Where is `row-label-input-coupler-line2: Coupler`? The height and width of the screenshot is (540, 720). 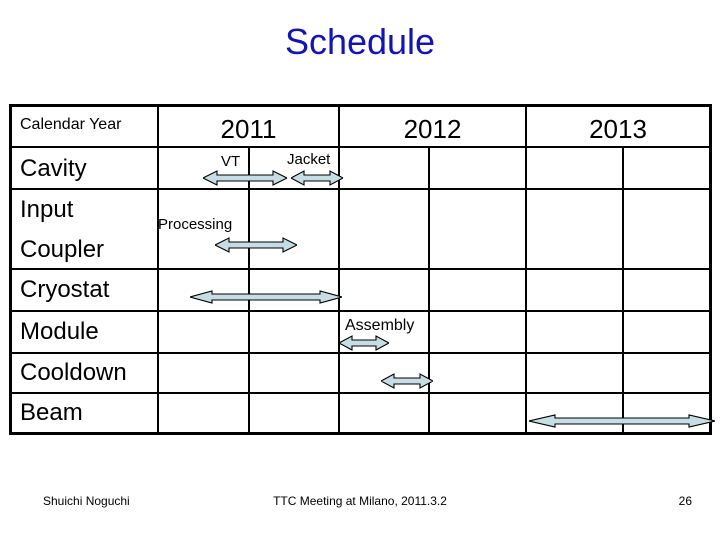 row-label-input-coupler-line2: Coupler is located at coordinates (62, 249).